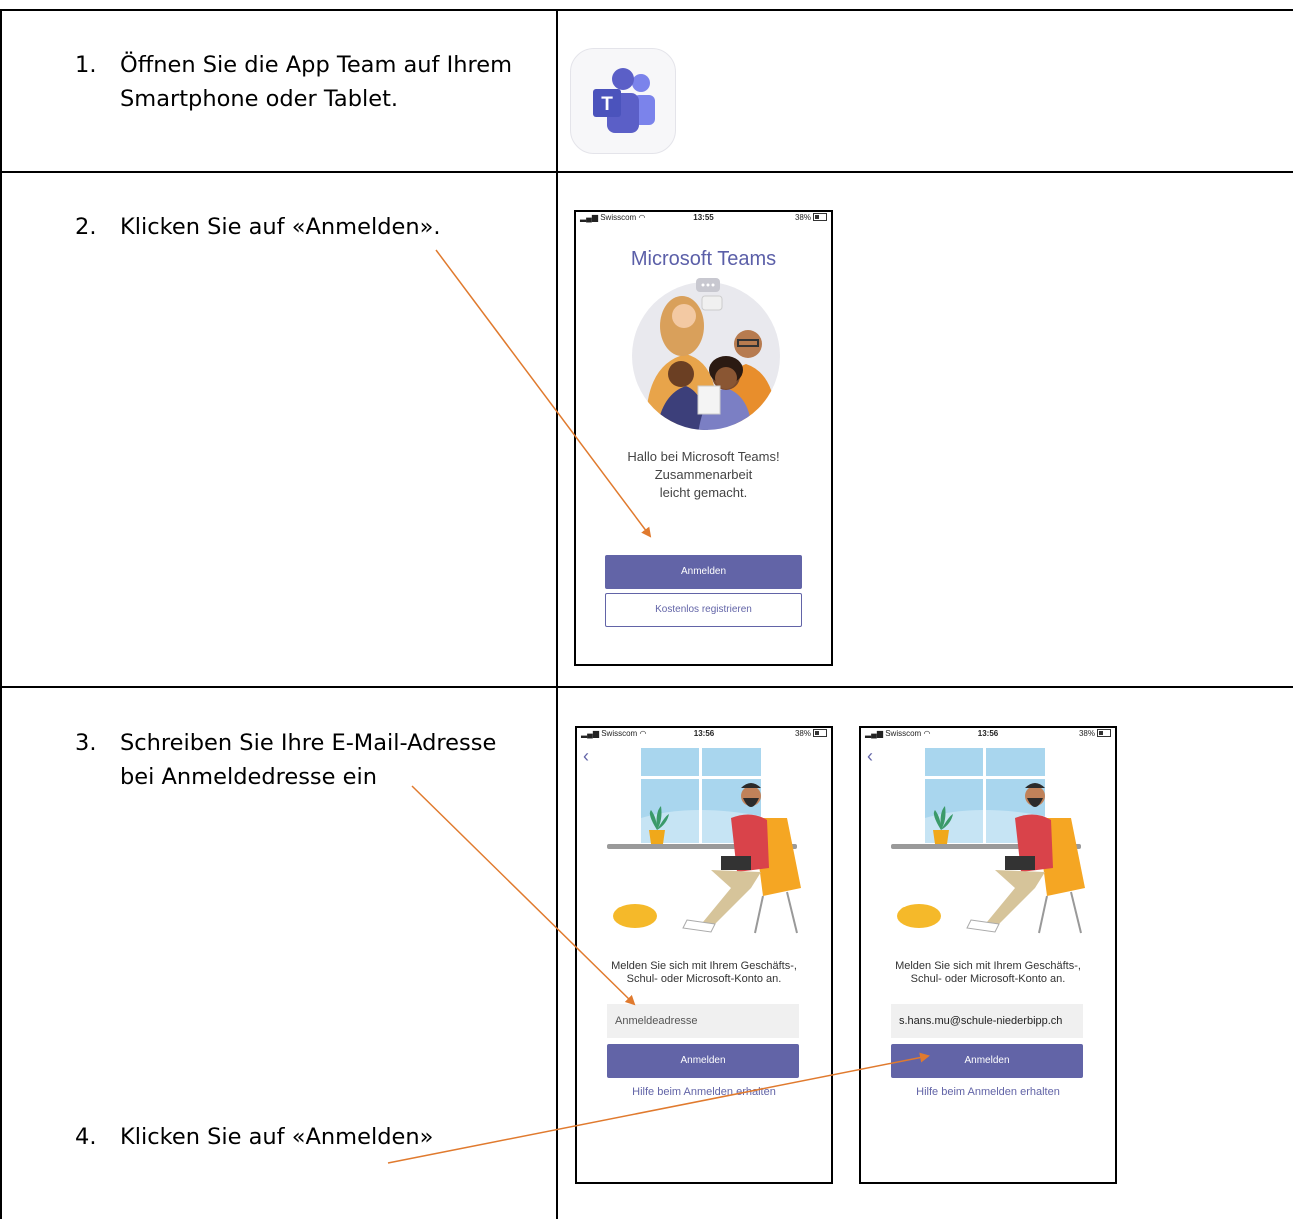 The height and width of the screenshot is (1219, 1293). I want to click on step-text-line: bei Anmeldedresse ein, so click(248, 777).